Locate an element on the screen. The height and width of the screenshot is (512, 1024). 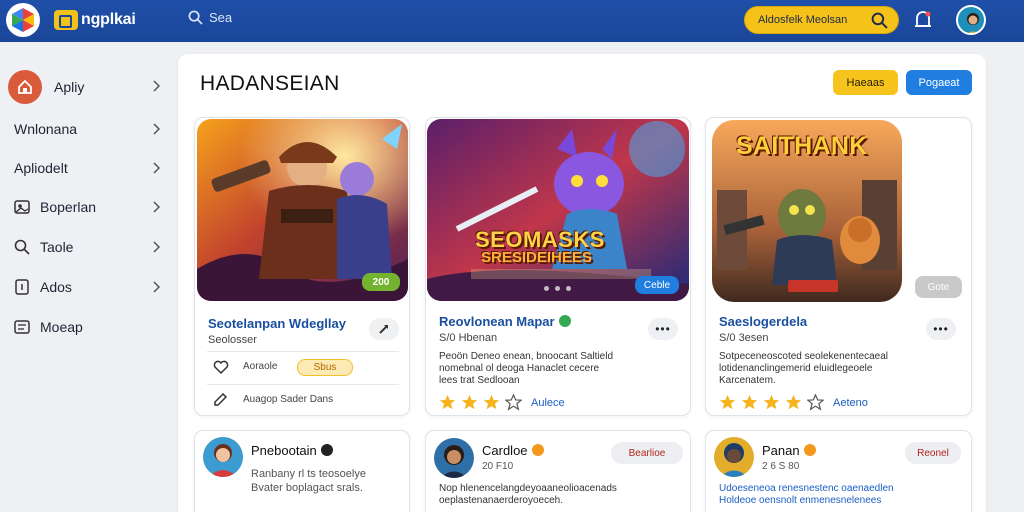
brand: ngplkai is located at coordinates (95, 20).